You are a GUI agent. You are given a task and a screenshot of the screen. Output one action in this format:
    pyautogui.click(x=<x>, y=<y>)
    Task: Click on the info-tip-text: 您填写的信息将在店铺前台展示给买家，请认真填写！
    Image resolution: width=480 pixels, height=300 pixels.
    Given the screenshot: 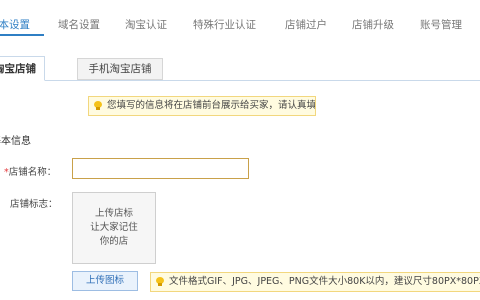 What is the action you would take?
    pyautogui.click(x=211, y=105)
    